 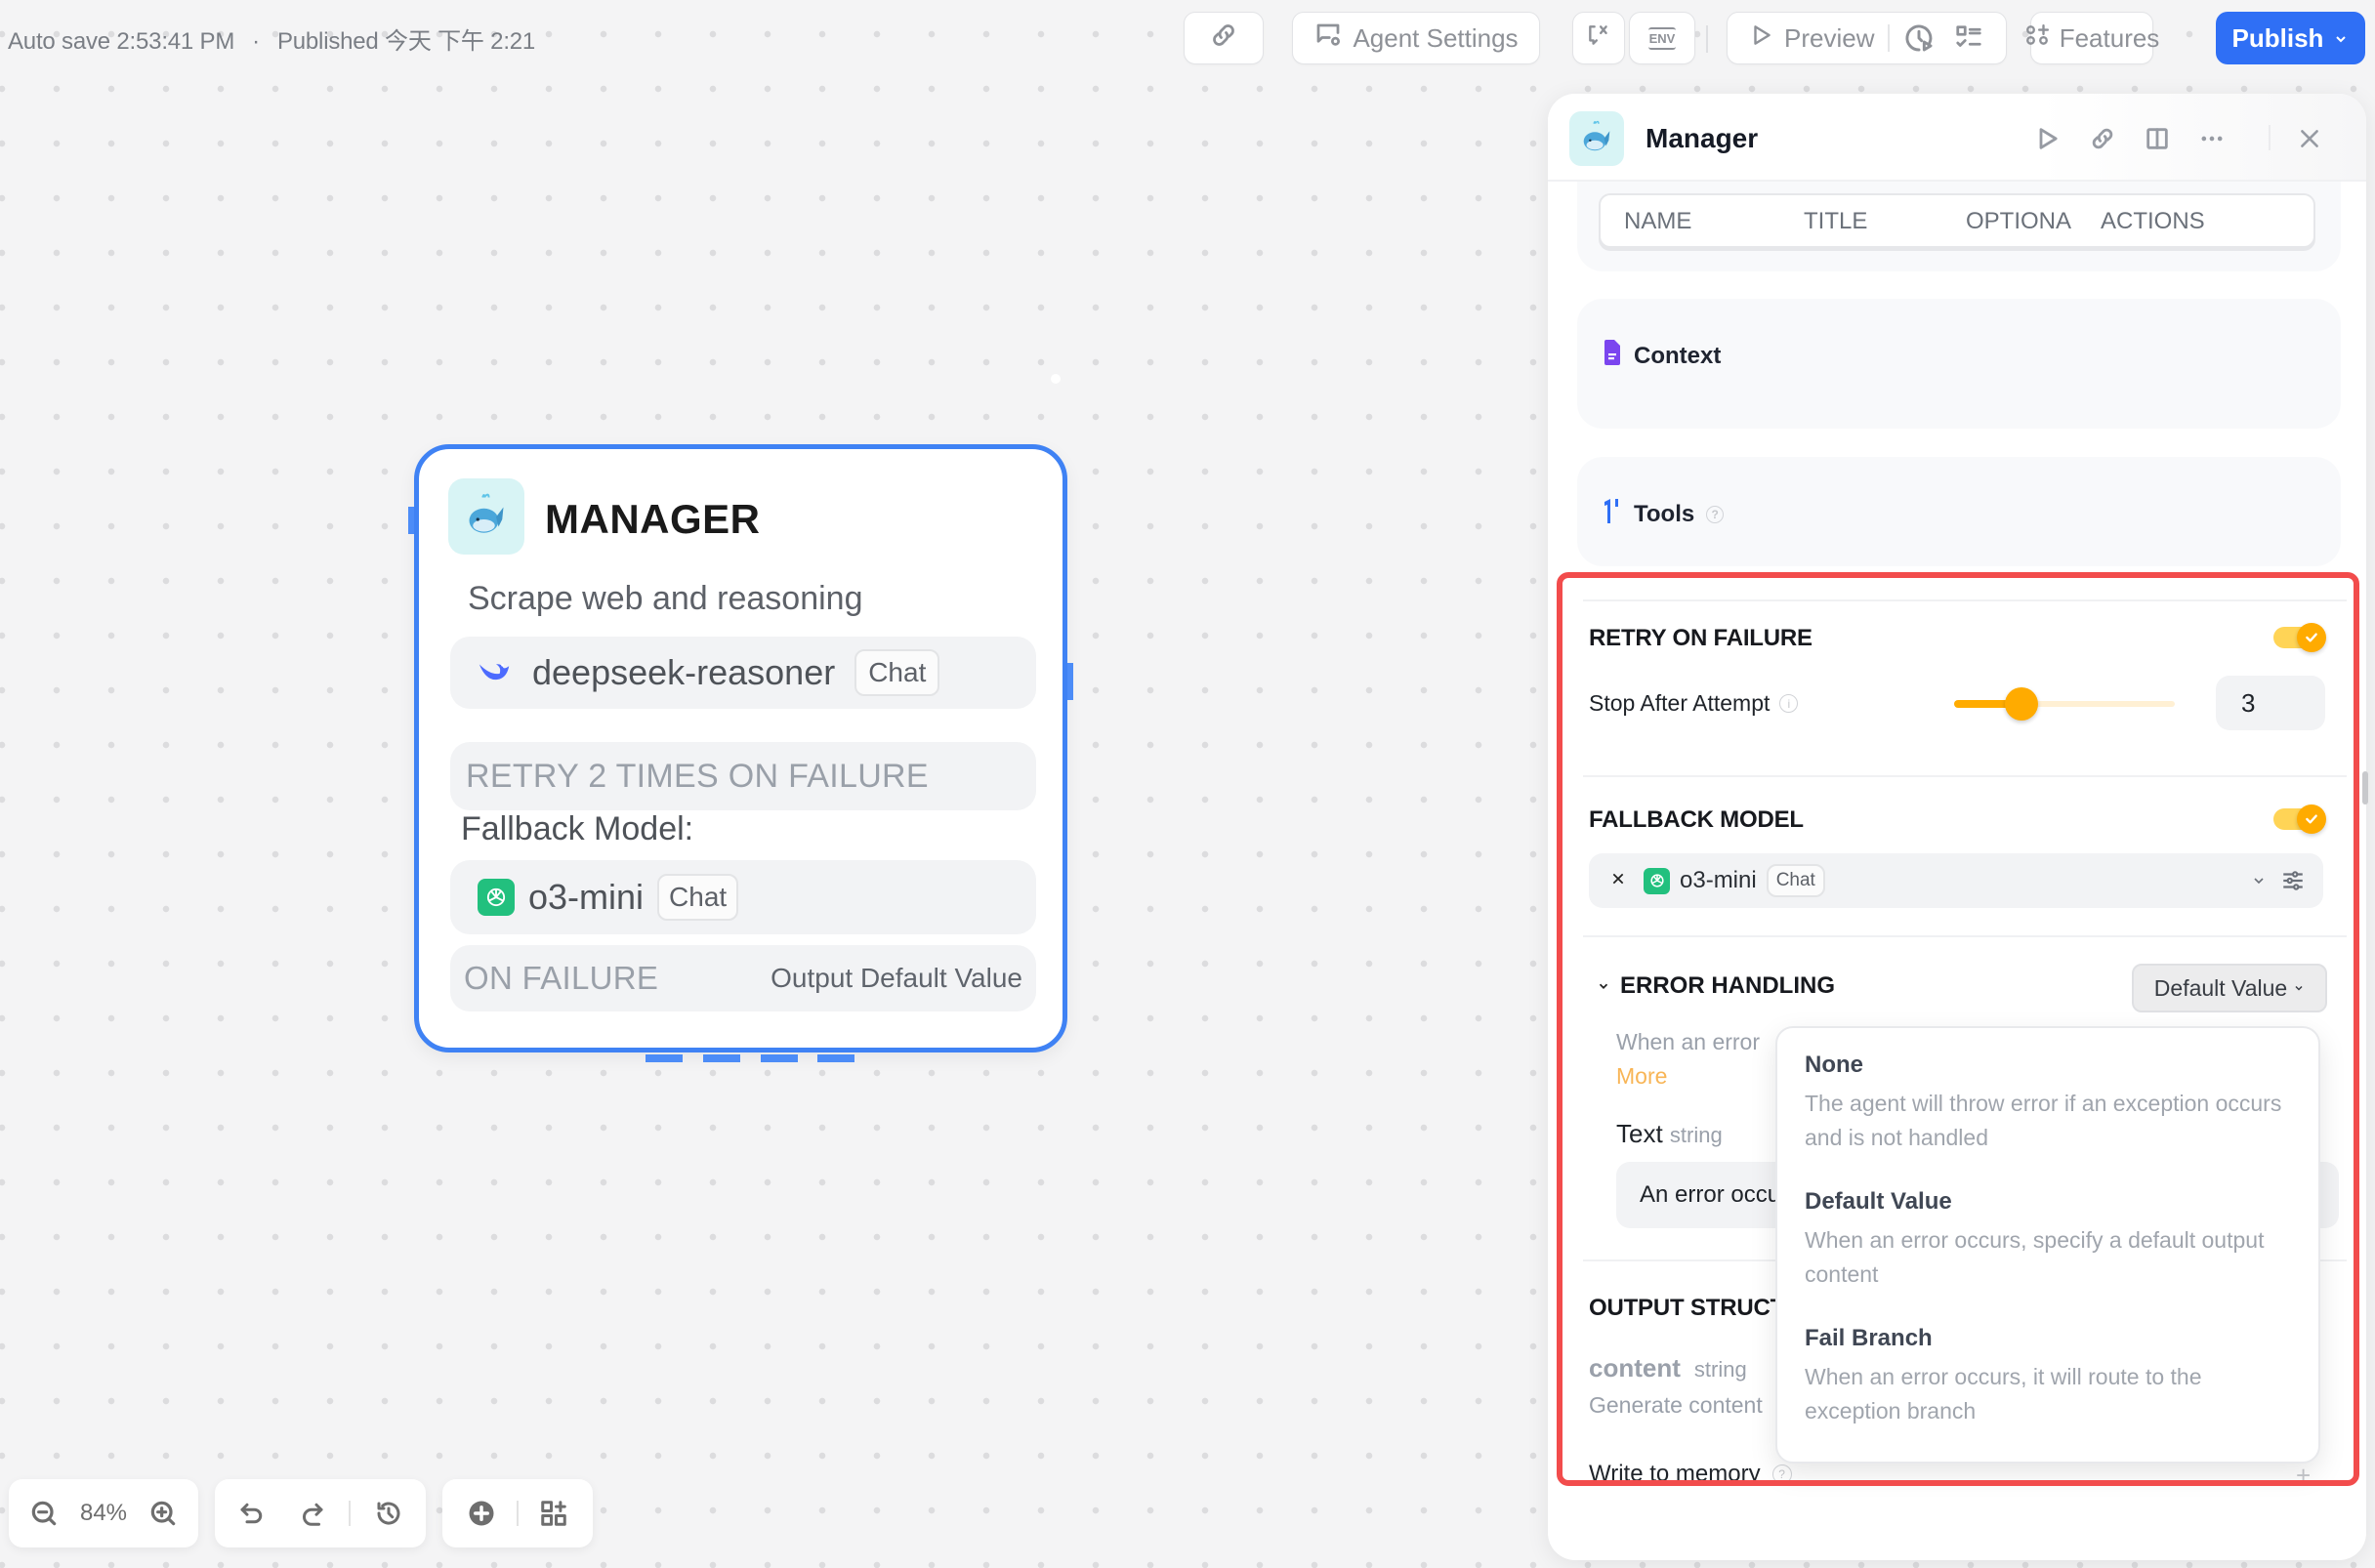 I want to click on node-fallback-row: o3-mini Chat, so click(x=743, y=897).